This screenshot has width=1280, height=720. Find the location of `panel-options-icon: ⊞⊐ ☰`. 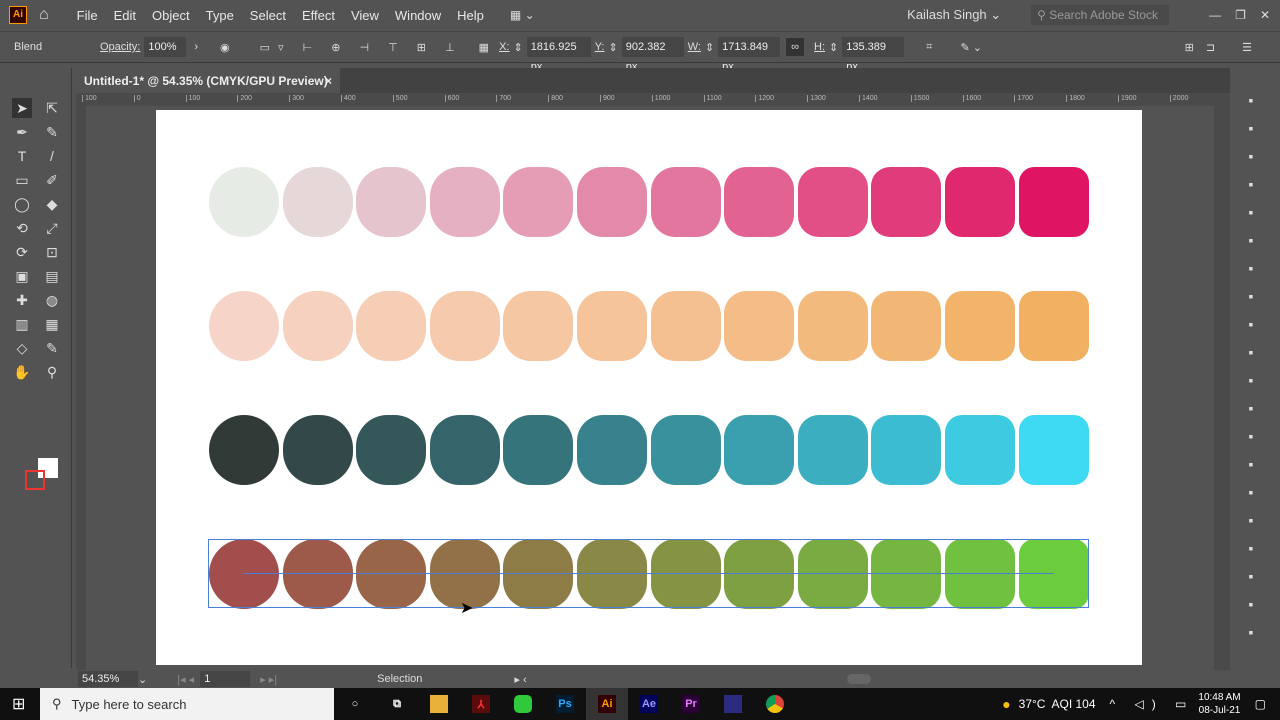

panel-options-icon: ⊞⊐ ☰ is located at coordinates (1224, 47).